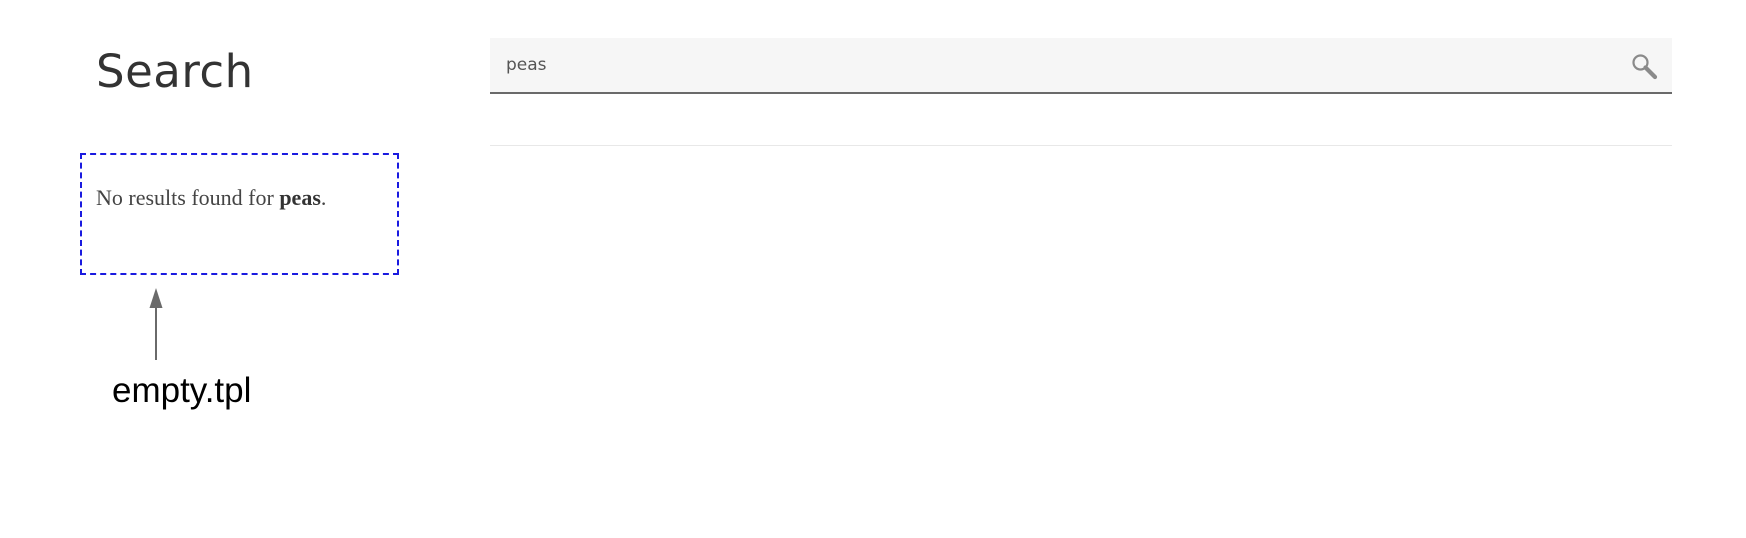 This screenshot has width=1746, height=538. What do you see at coordinates (175, 71) in the screenshot?
I see `page-title: Search` at bounding box center [175, 71].